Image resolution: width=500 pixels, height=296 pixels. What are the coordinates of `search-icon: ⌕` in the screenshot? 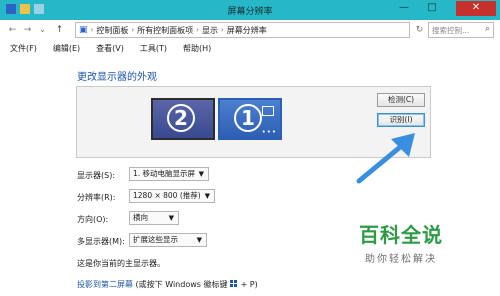 It's located at (487, 29).